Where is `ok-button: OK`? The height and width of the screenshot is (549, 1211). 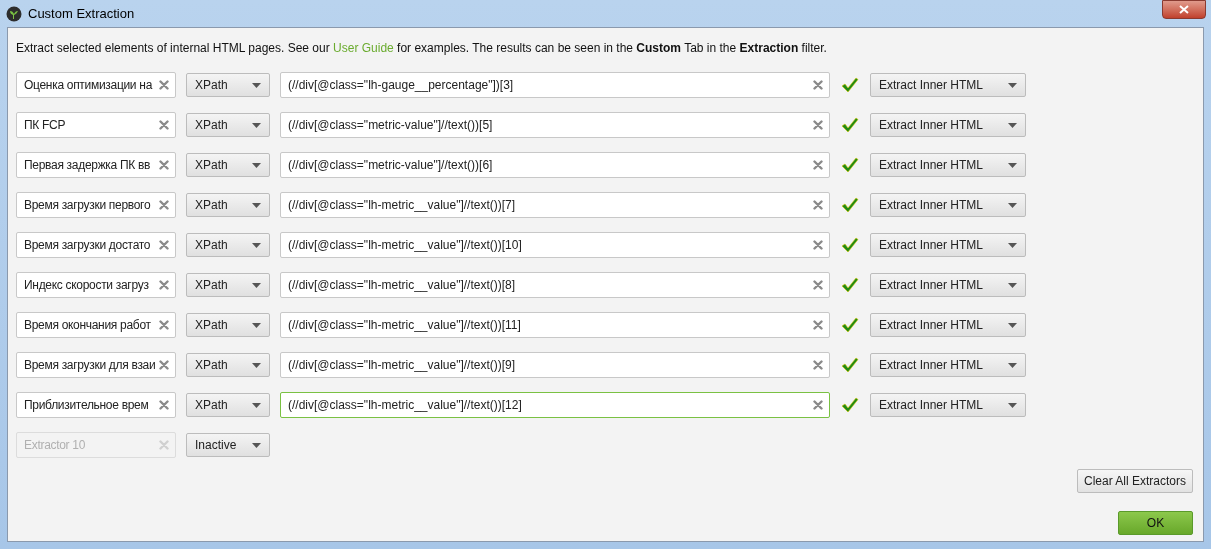
ok-button: OK is located at coordinates (1155, 523).